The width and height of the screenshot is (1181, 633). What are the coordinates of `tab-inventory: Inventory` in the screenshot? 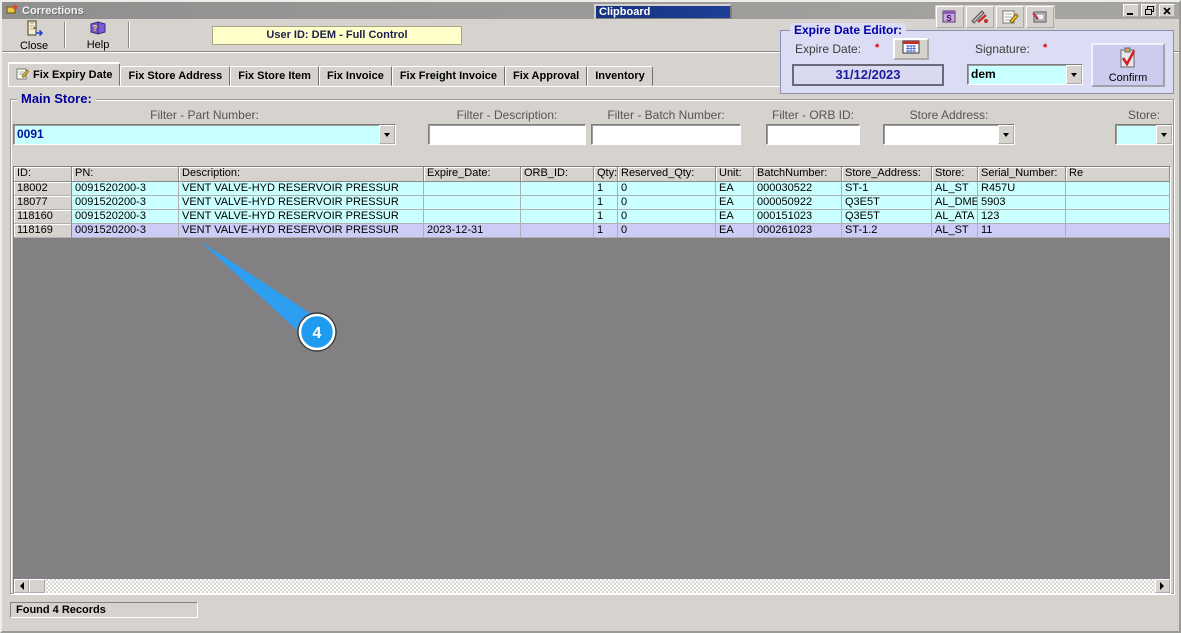 It's located at (620, 76).